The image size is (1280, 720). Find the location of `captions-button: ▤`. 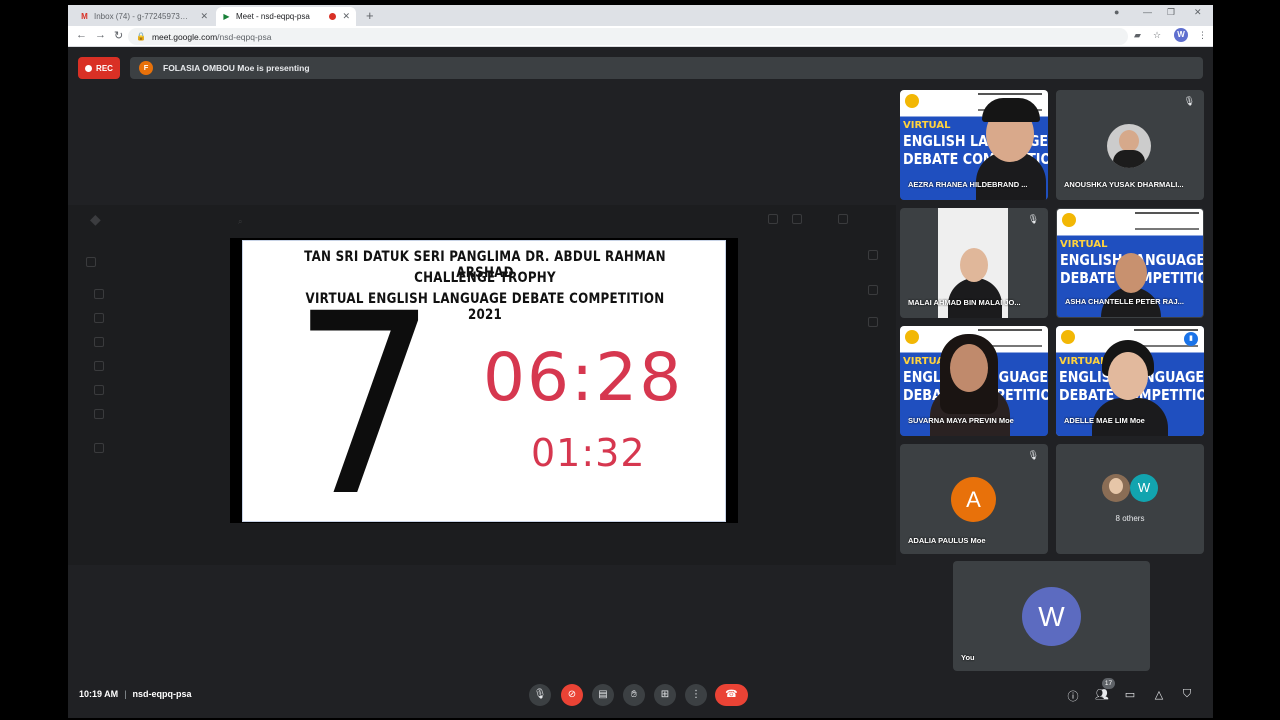

captions-button: ▤ is located at coordinates (603, 695).